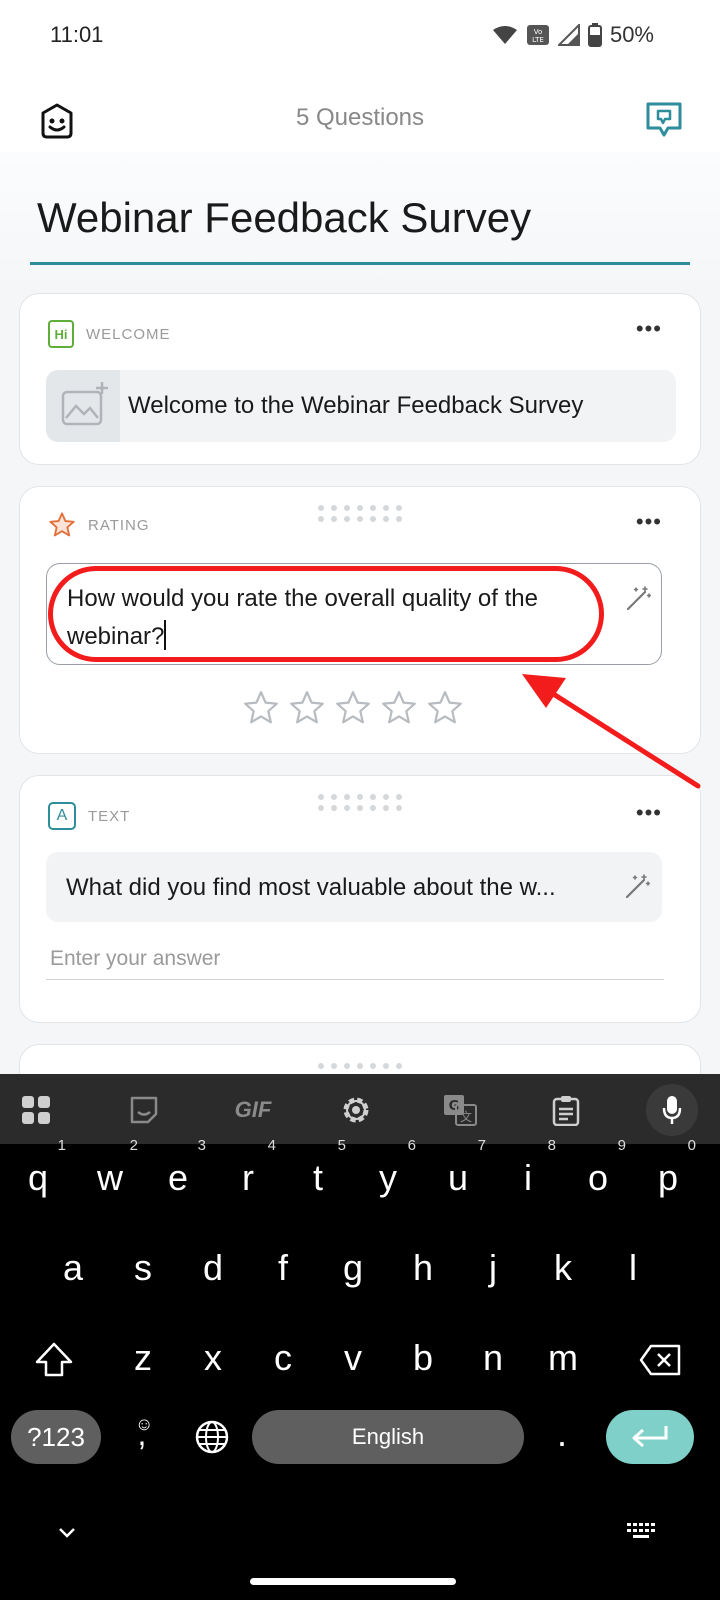 This screenshot has width=720, height=1600. Describe the element at coordinates (38, 1177) in the screenshot. I see `key-q: q1` at that location.